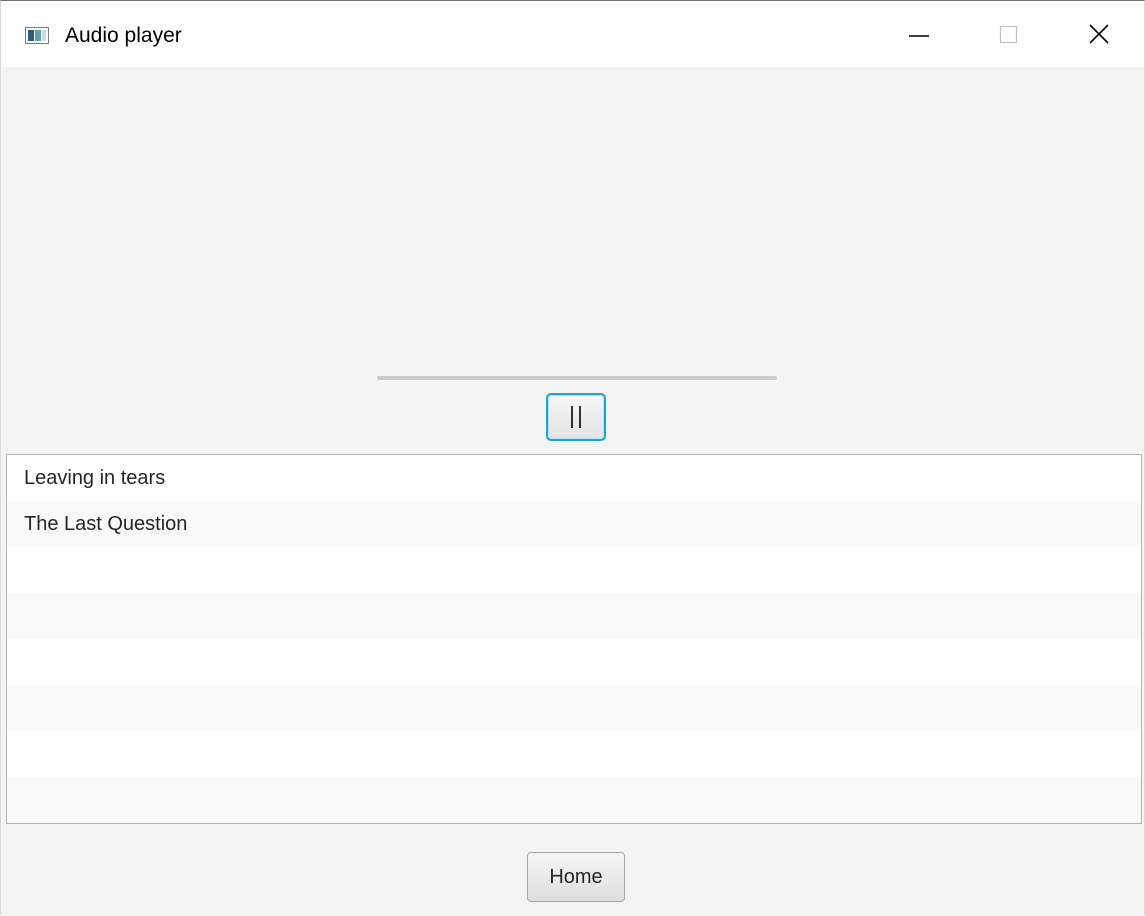 The image size is (1145, 916). What do you see at coordinates (574, 478) in the screenshot?
I see `playlist-item: Leaving in tears` at bounding box center [574, 478].